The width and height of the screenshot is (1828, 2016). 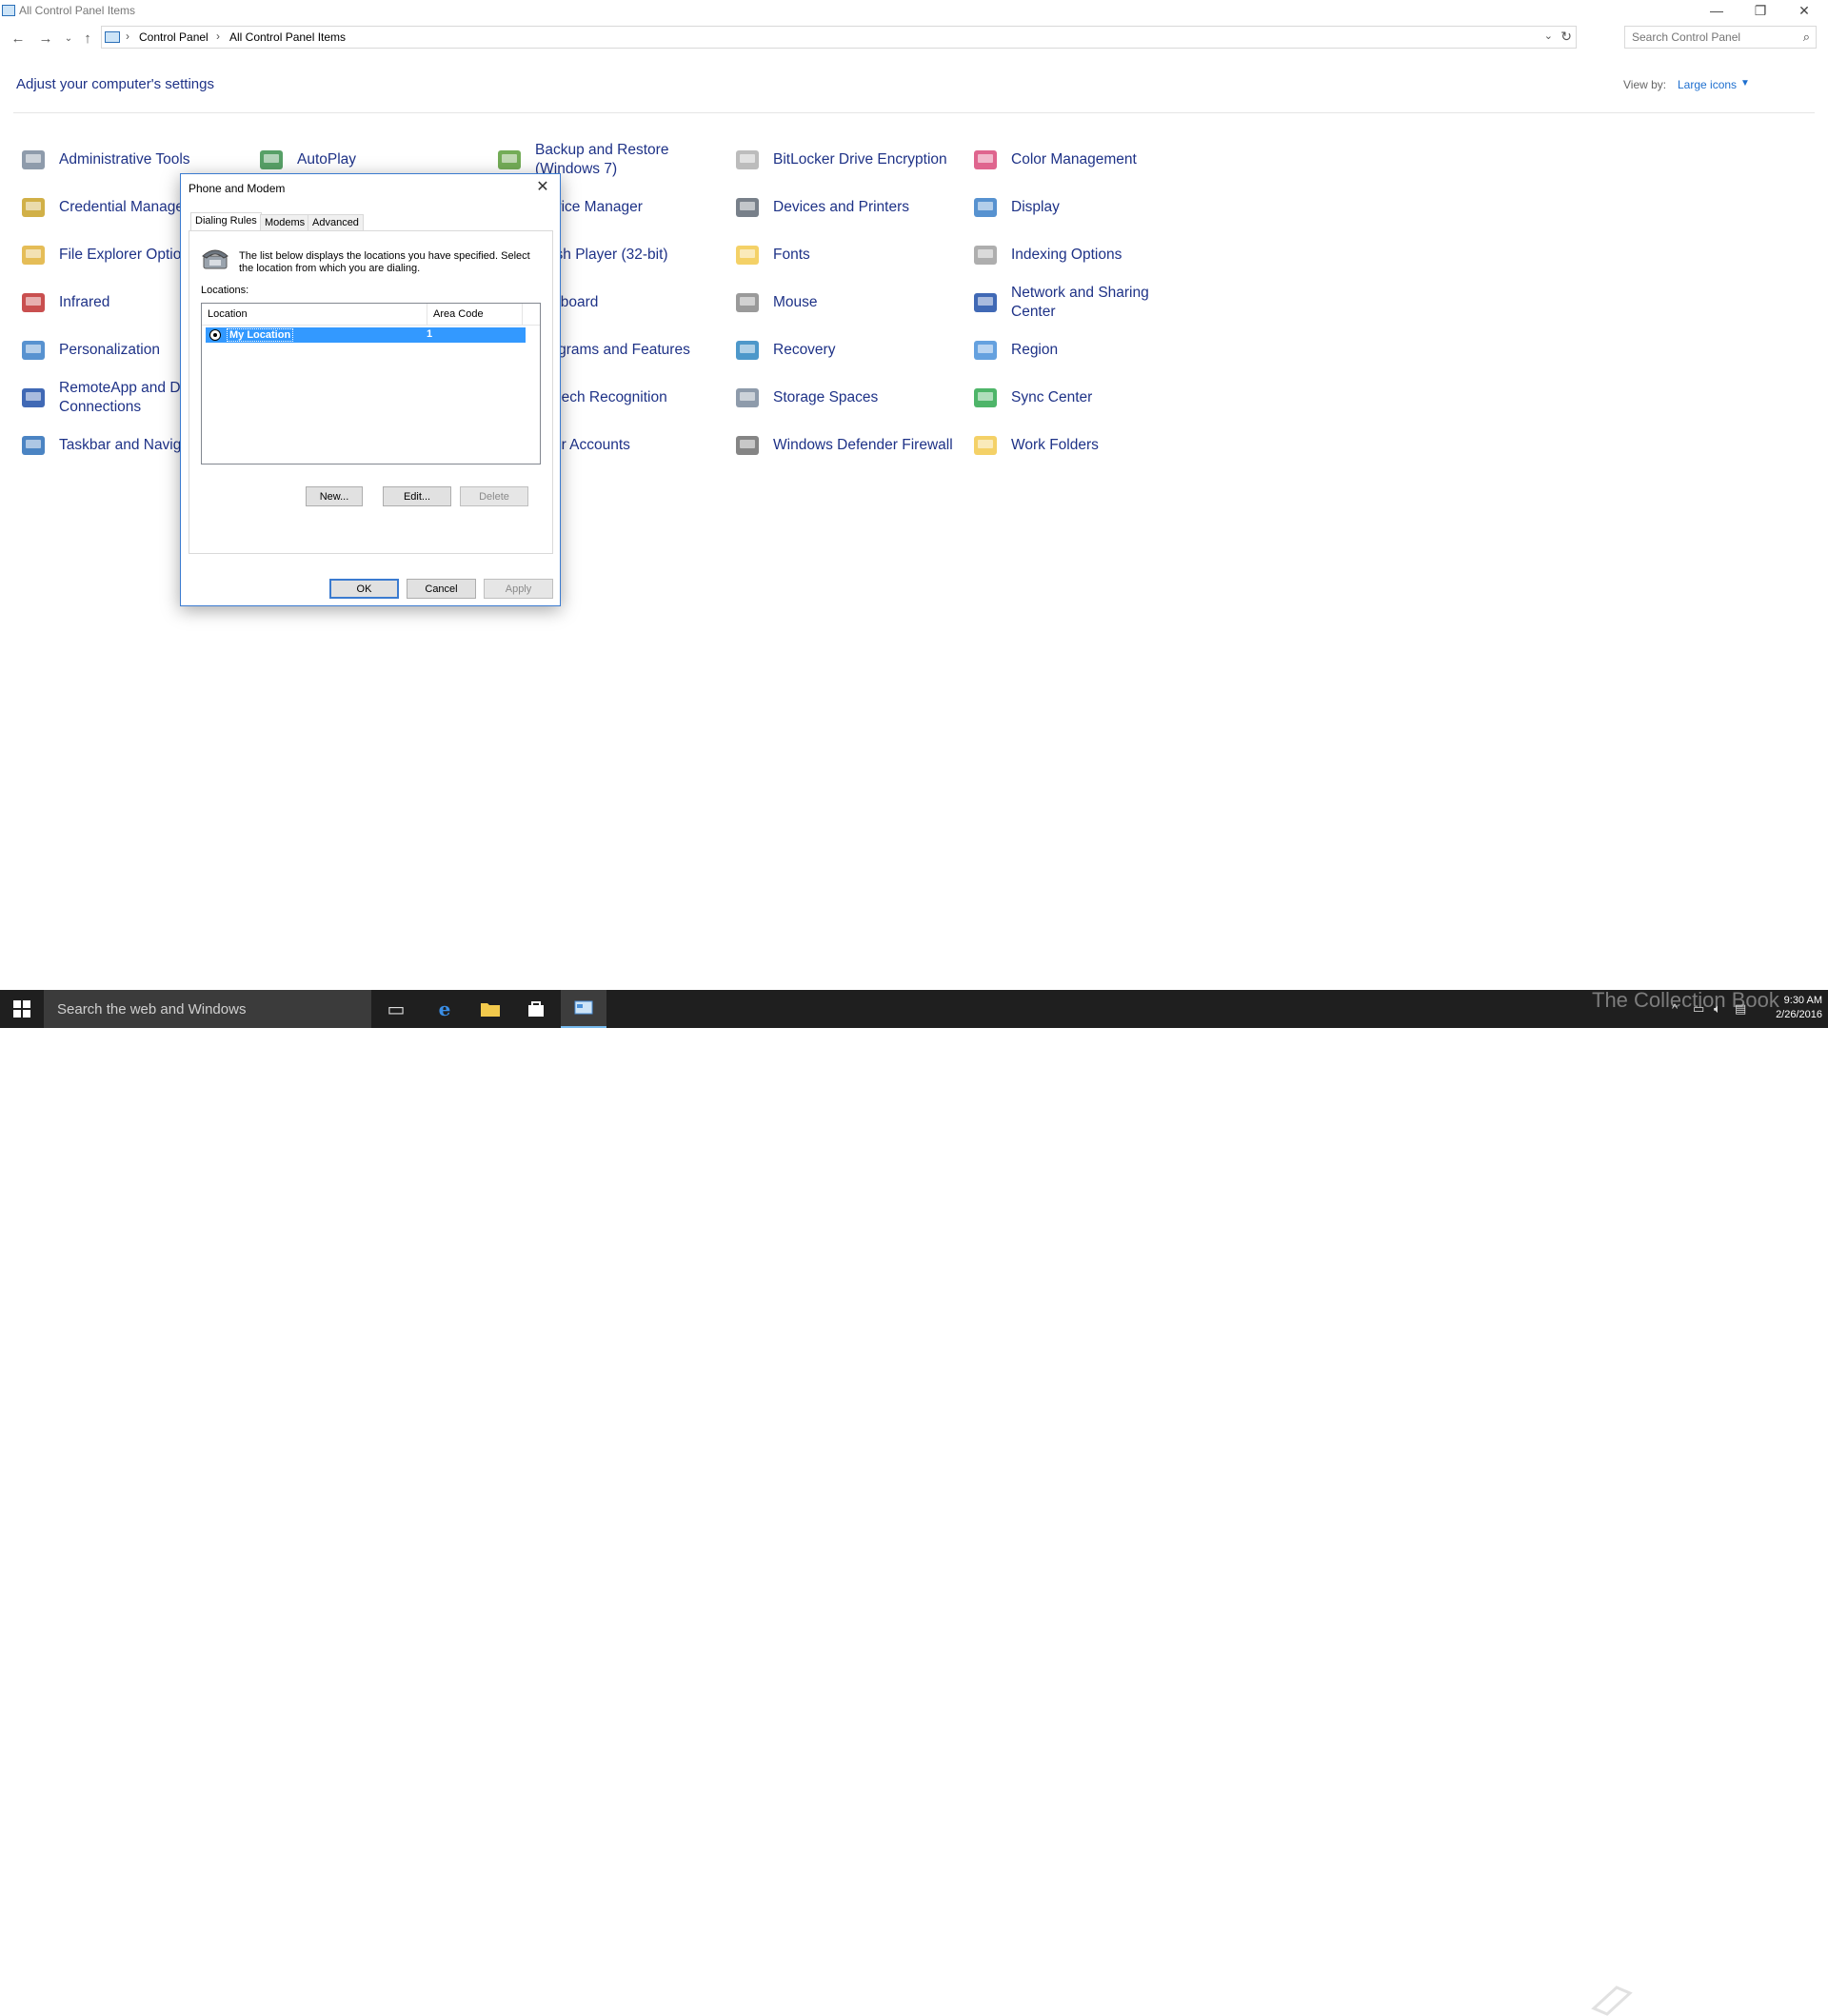 What do you see at coordinates (1745, 83) in the screenshot?
I see `view-by-caret-icon: ▼` at bounding box center [1745, 83].